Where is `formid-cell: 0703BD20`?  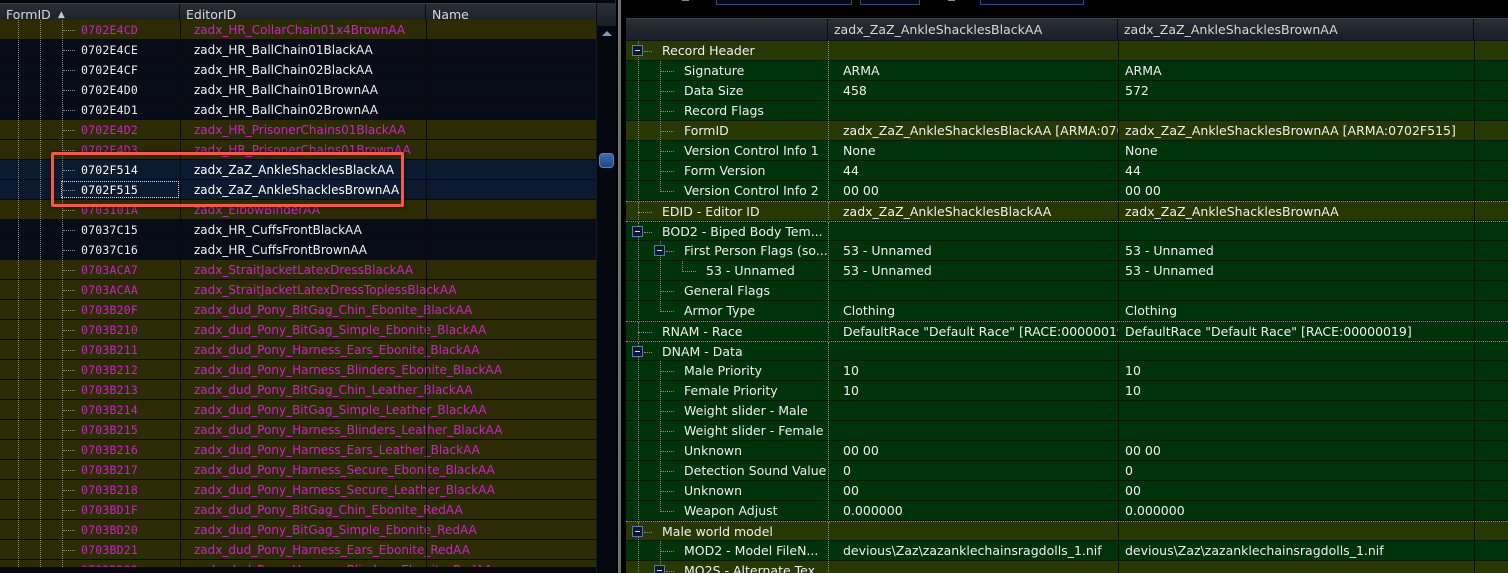
formid-cell: 0703BD20 is located at coordinates (120, 529).